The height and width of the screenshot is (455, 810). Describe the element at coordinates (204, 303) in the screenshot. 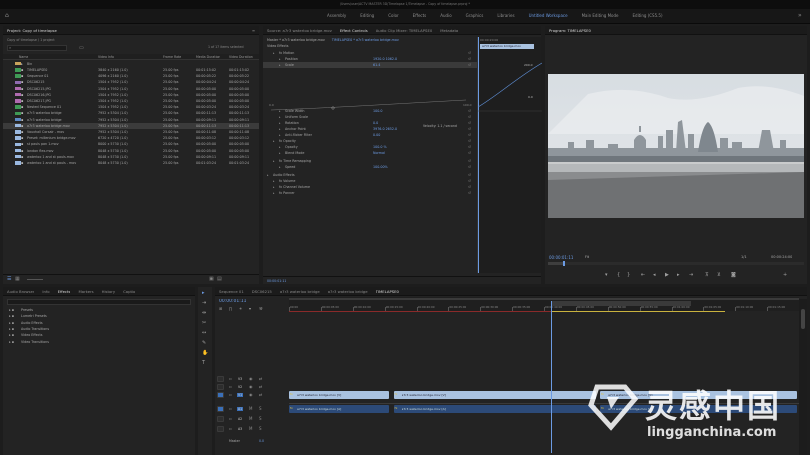

I see `track-select-icon: ⇥` at that location.